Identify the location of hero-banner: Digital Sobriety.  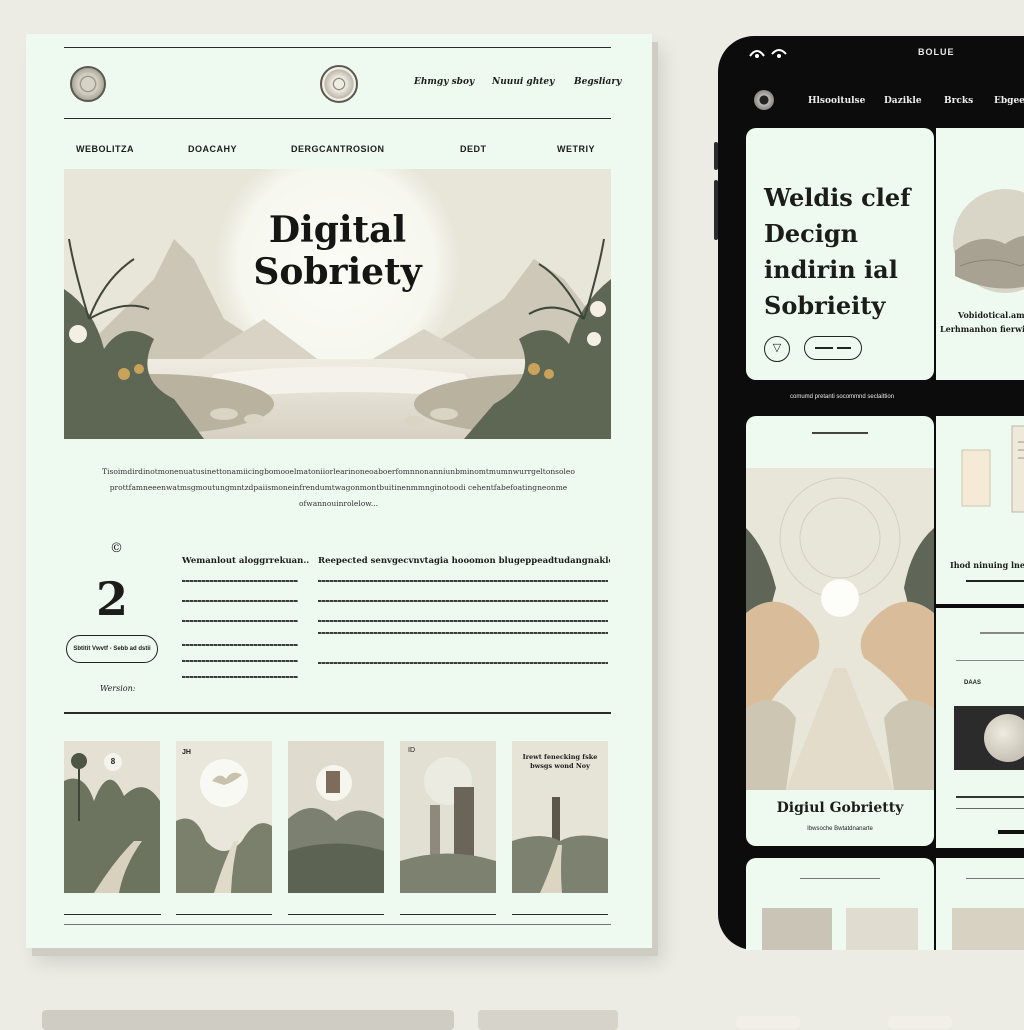
(337, 304).